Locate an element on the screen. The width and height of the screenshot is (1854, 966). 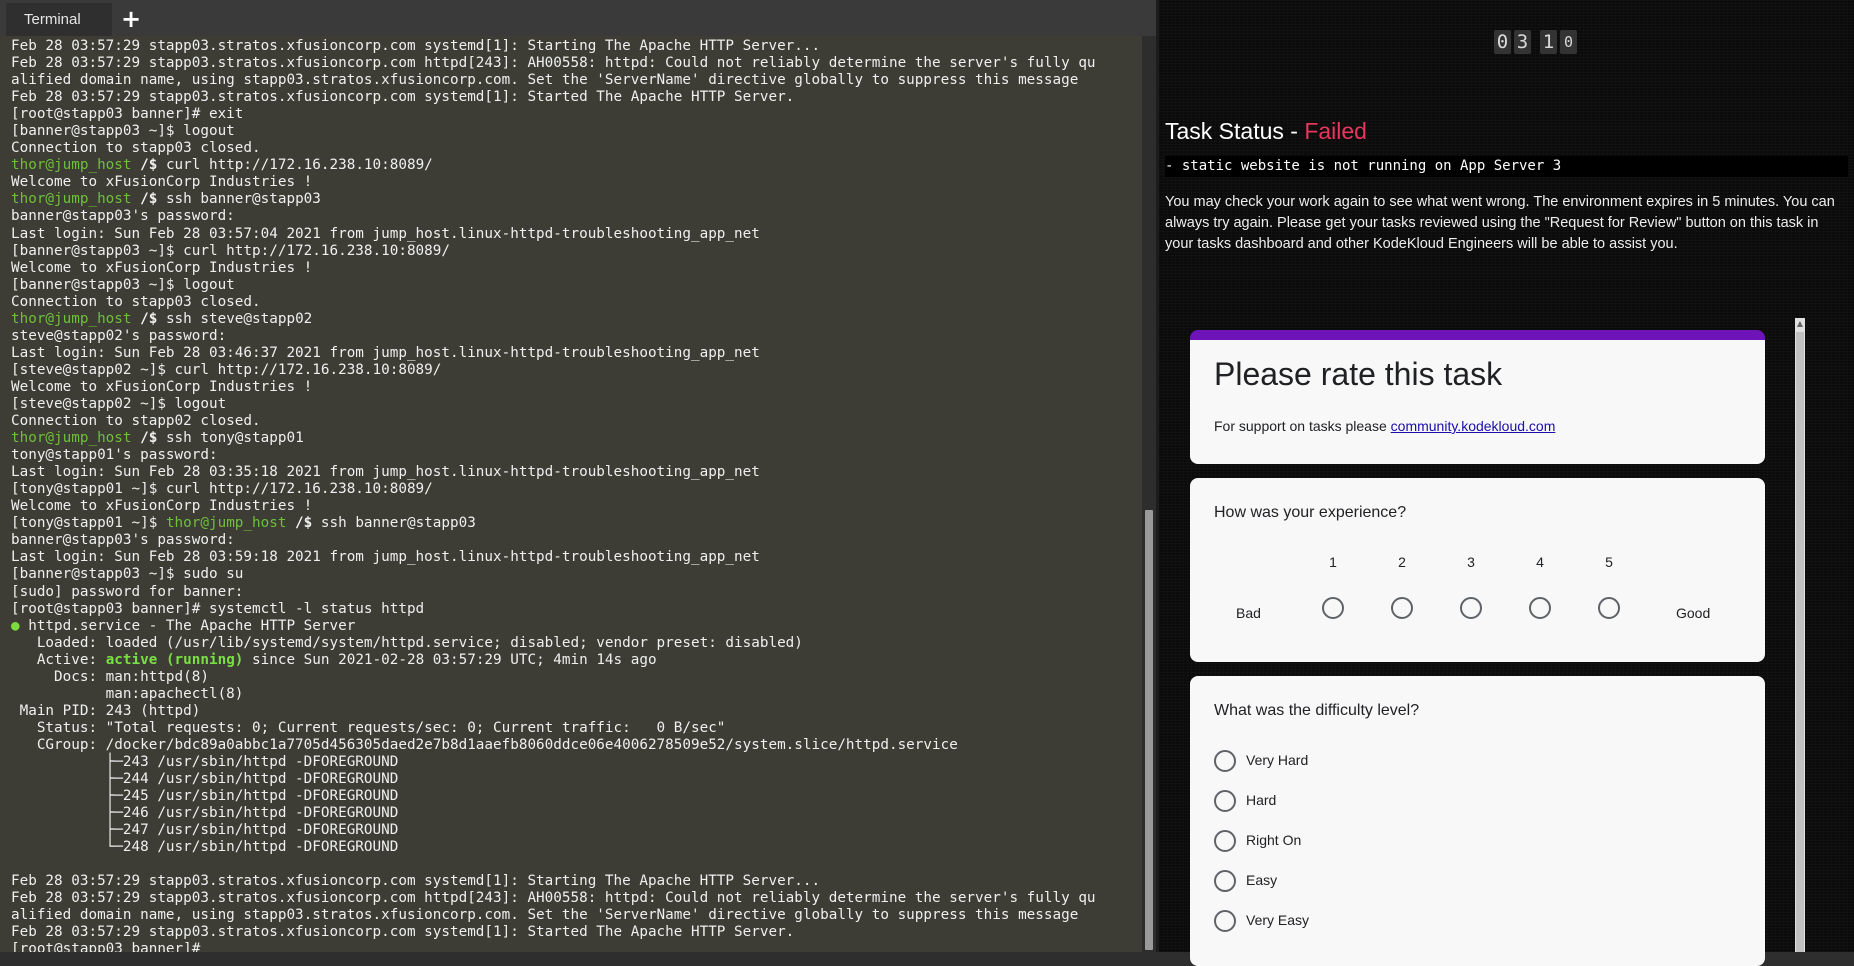
support-link: community.kodekloud.com is located at coordinates (1473, 426).